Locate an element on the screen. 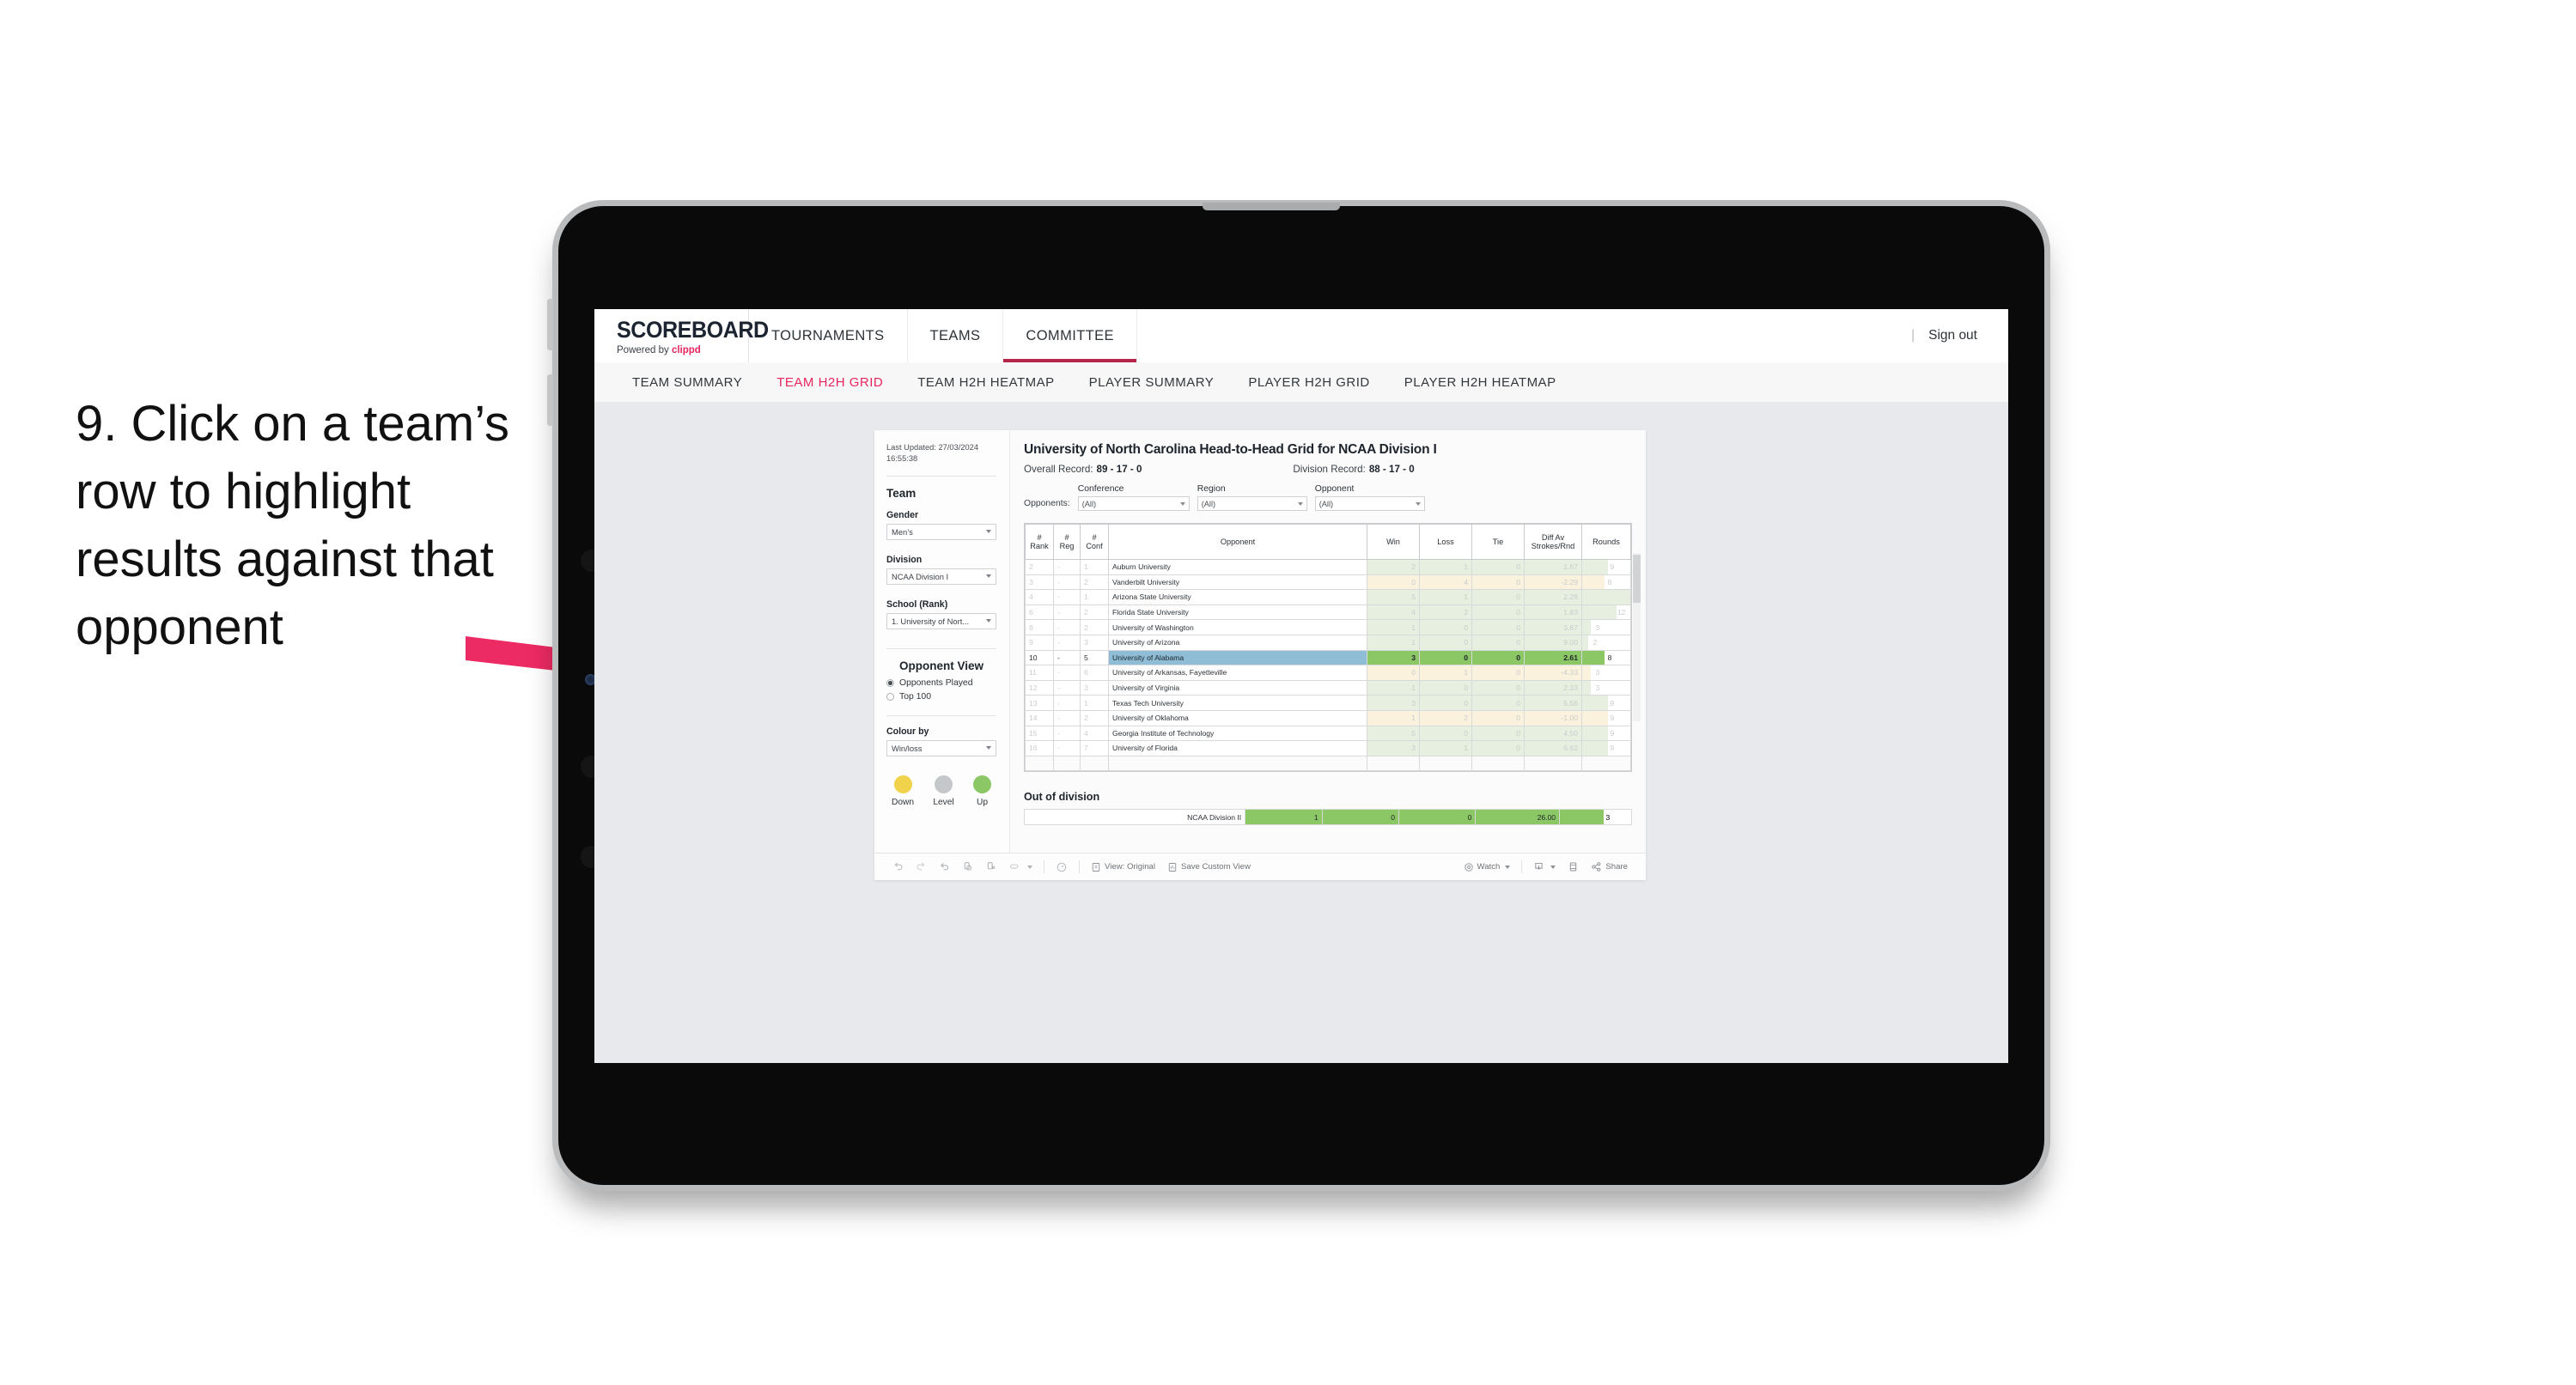  col-header-tie: Tie is located at coordinates (1498, 542).